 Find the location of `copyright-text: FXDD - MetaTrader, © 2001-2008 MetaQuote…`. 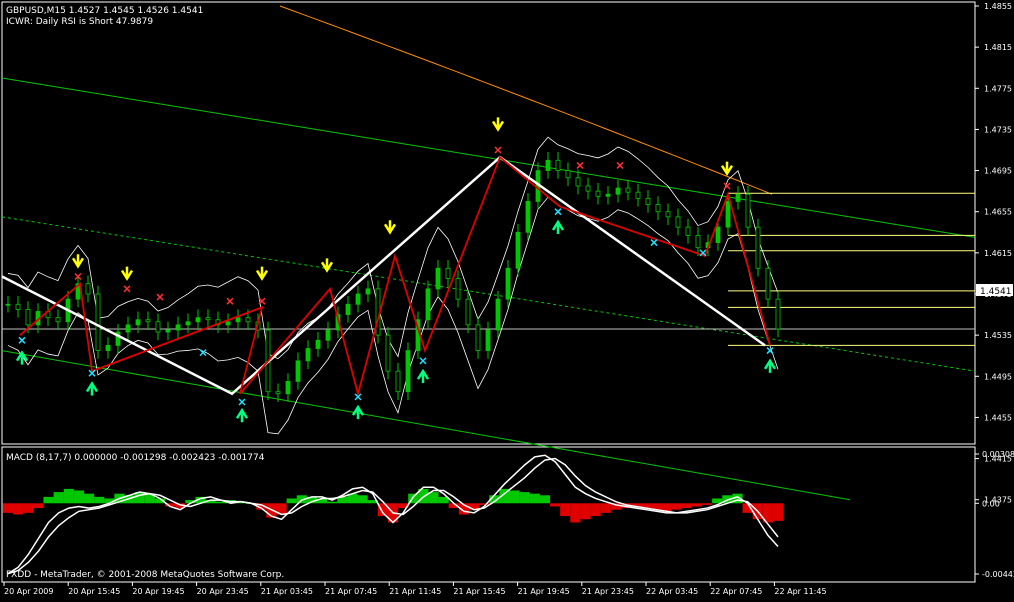

copyright-text: FXDD - MetaTrader, © 2001-2008 MetaQuote… is located at coordinates (145, 575).